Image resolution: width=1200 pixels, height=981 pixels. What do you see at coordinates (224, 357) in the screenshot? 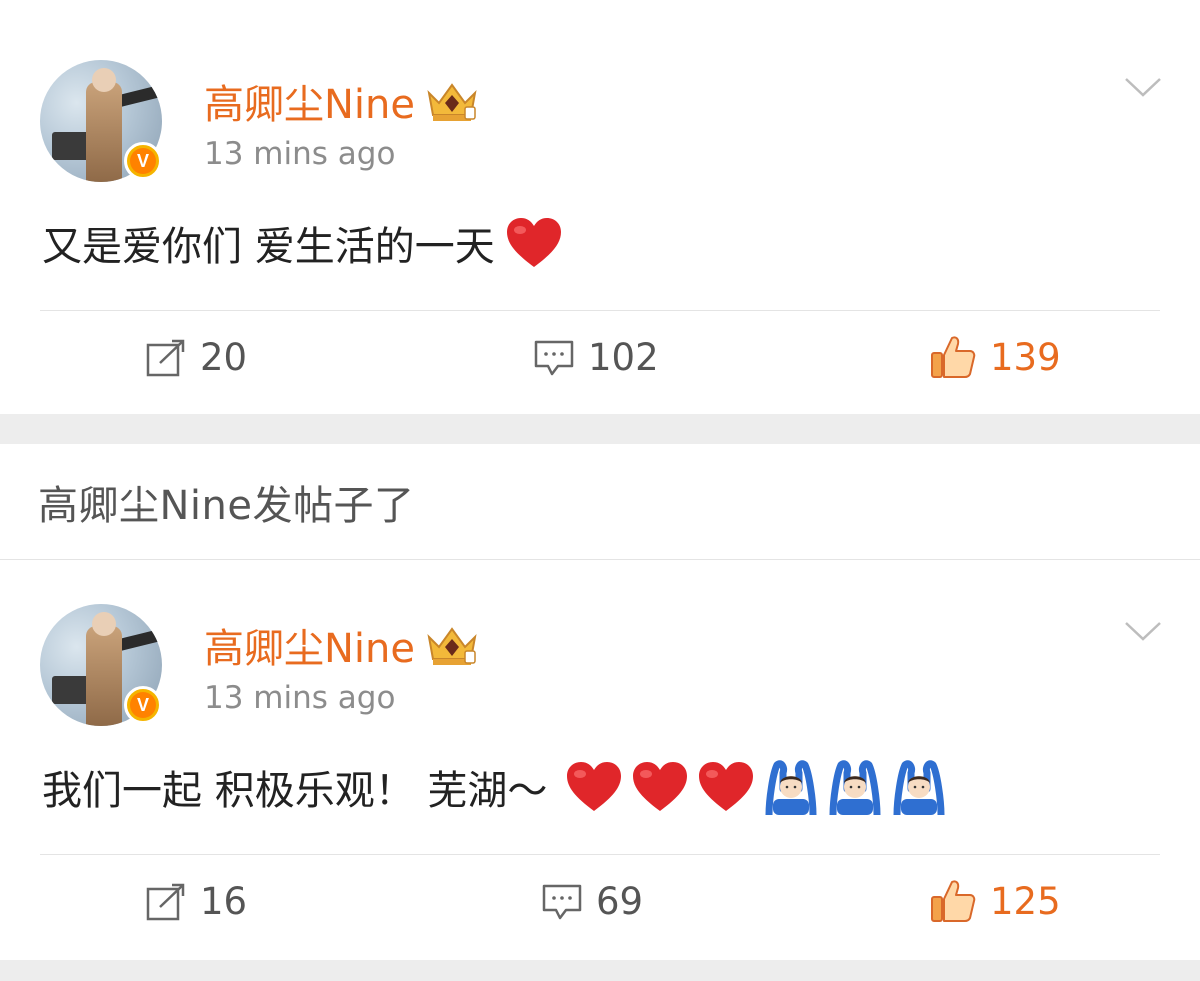
I see `repost-count: 20` at bounding box center [224, 357].